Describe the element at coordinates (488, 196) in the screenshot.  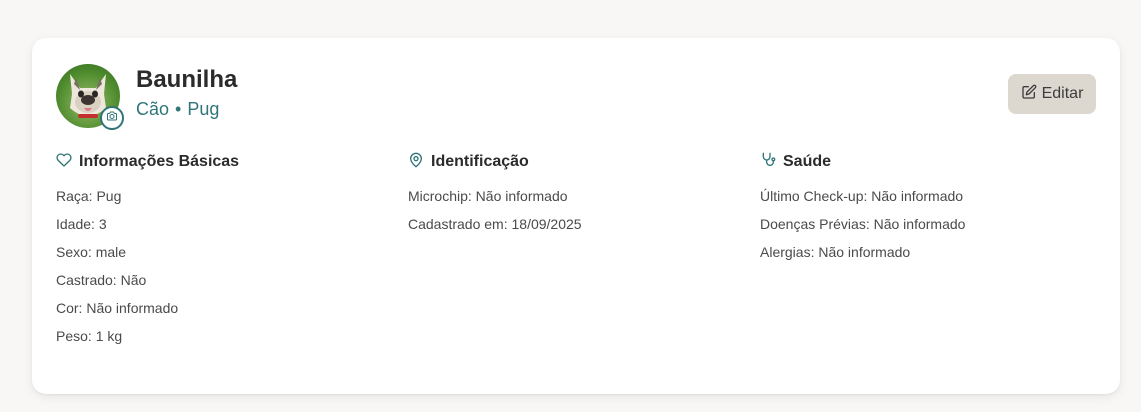
I see `info-microchip: Microchip: Não informado` at that location.